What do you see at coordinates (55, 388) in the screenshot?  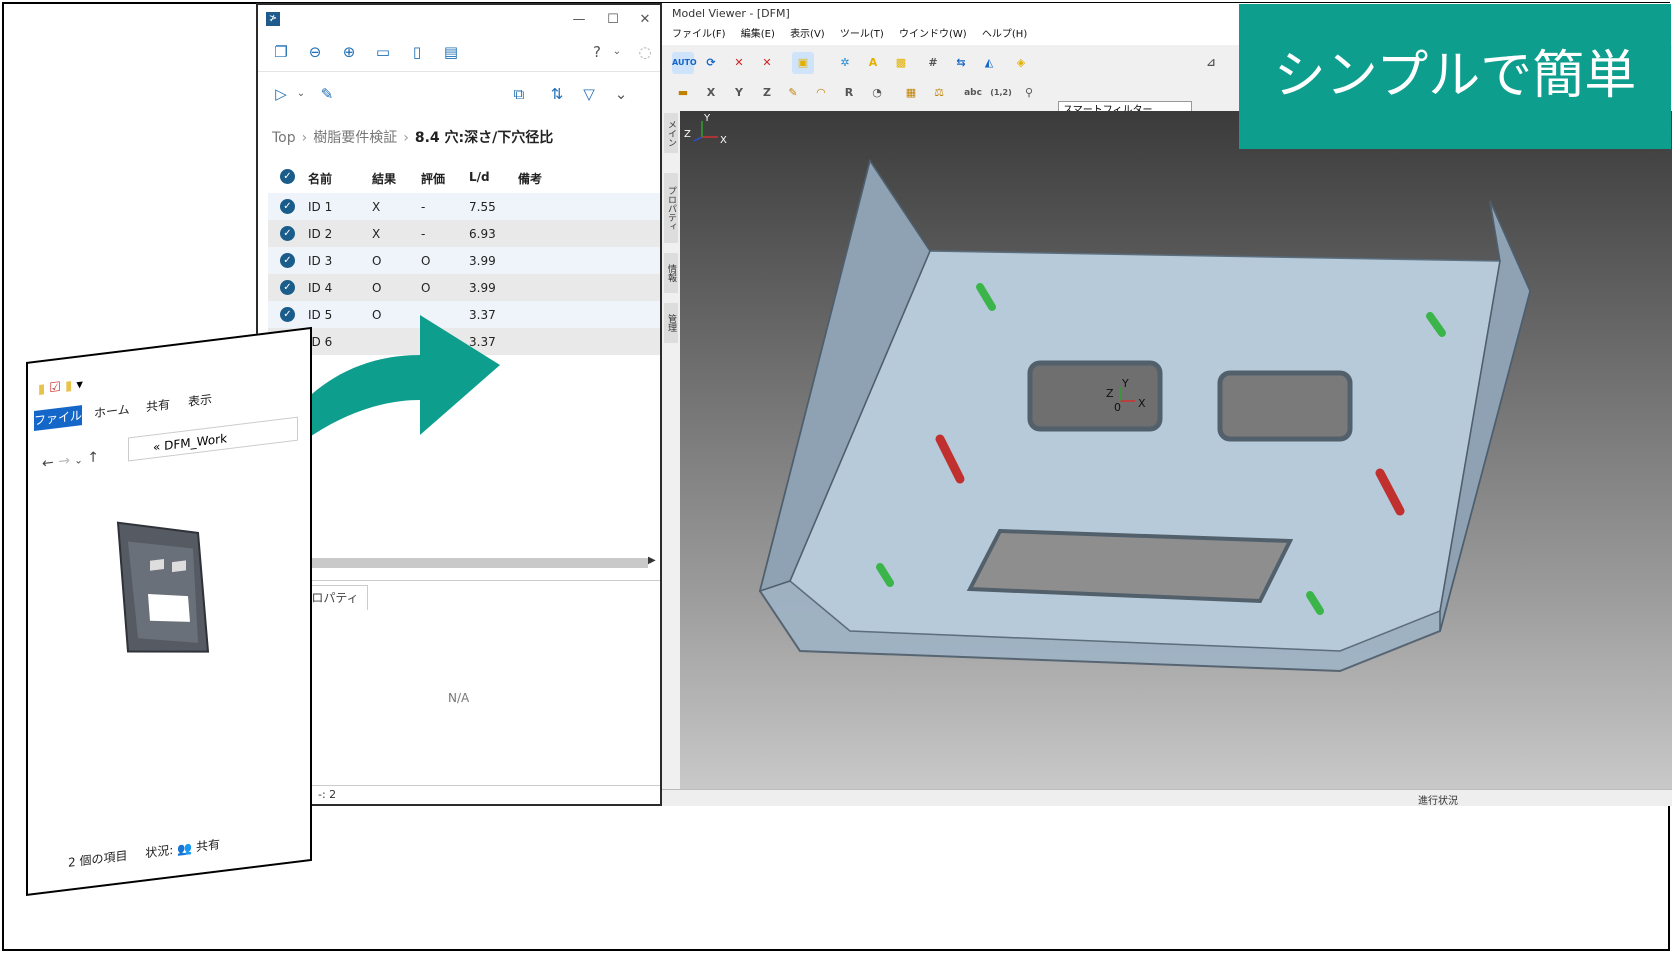 I see `properties-icon: ☑` at bounding box center [55, 388].